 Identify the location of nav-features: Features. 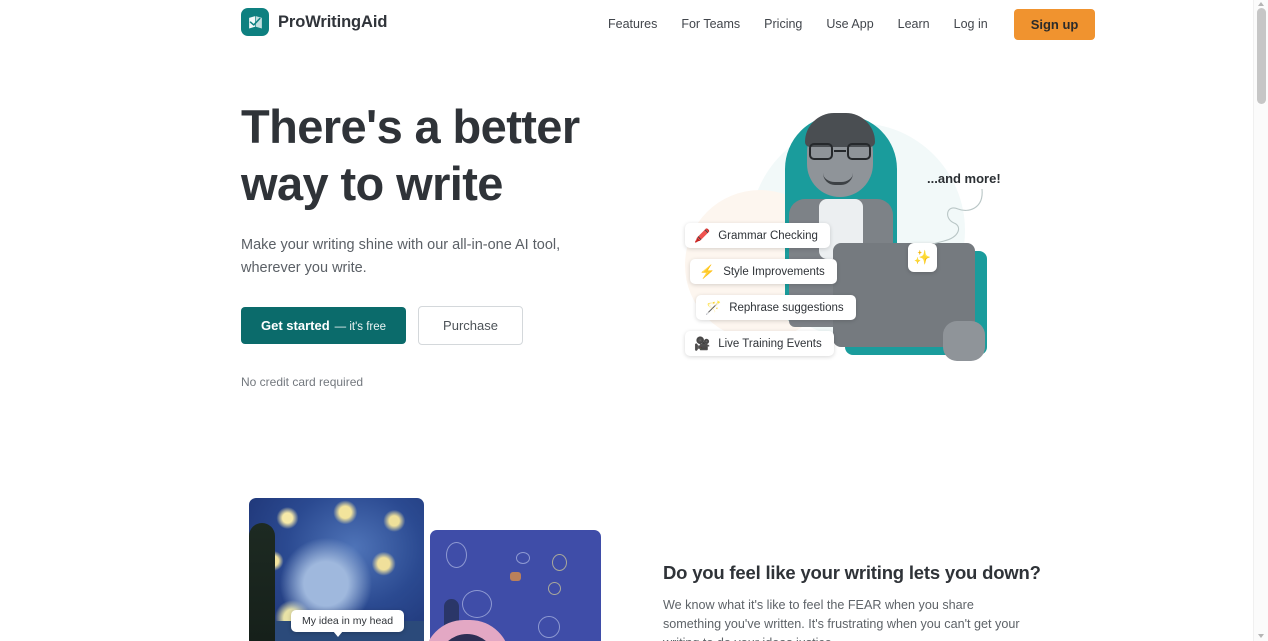
(632, 24).